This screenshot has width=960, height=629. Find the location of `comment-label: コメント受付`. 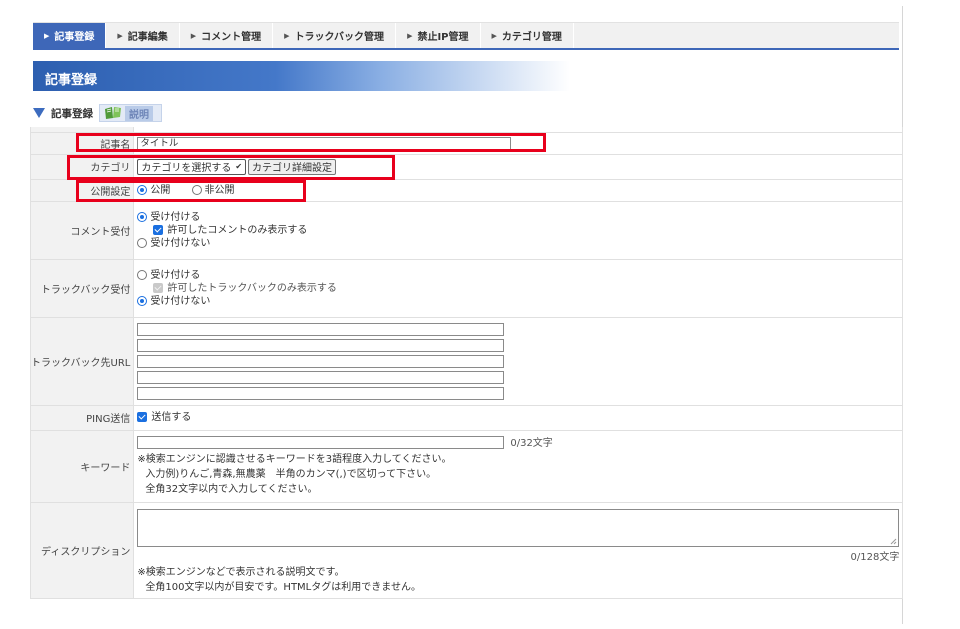

comment-label: コメント受付 is located at coordinates (82, 230).